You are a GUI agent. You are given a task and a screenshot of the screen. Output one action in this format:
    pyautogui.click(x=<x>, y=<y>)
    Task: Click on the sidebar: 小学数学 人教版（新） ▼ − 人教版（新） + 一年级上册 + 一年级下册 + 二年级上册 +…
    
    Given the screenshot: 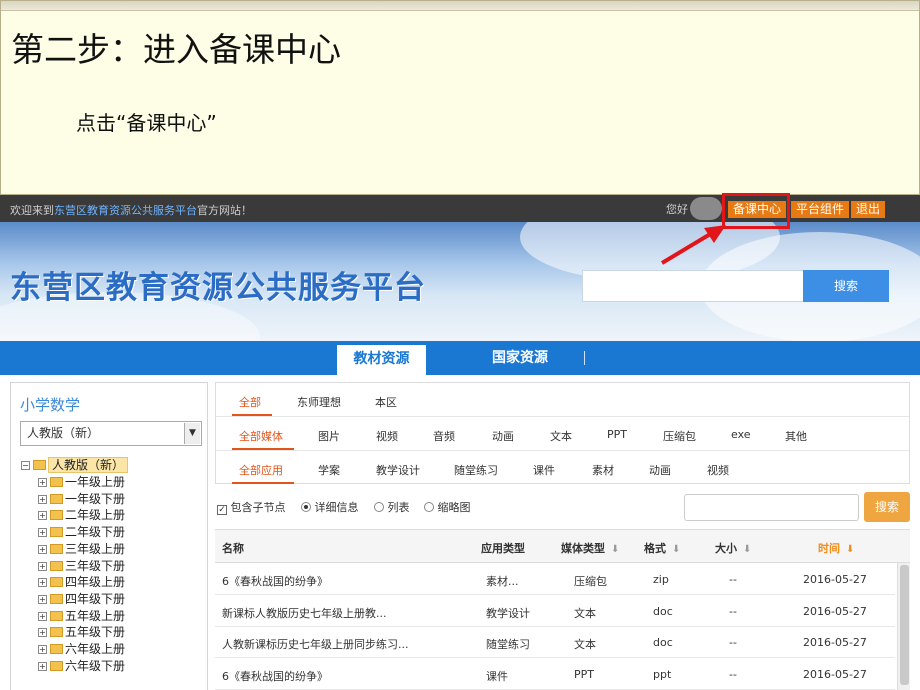 What is the action you would take?
    pyautogui.click(x=109, y=536)
    